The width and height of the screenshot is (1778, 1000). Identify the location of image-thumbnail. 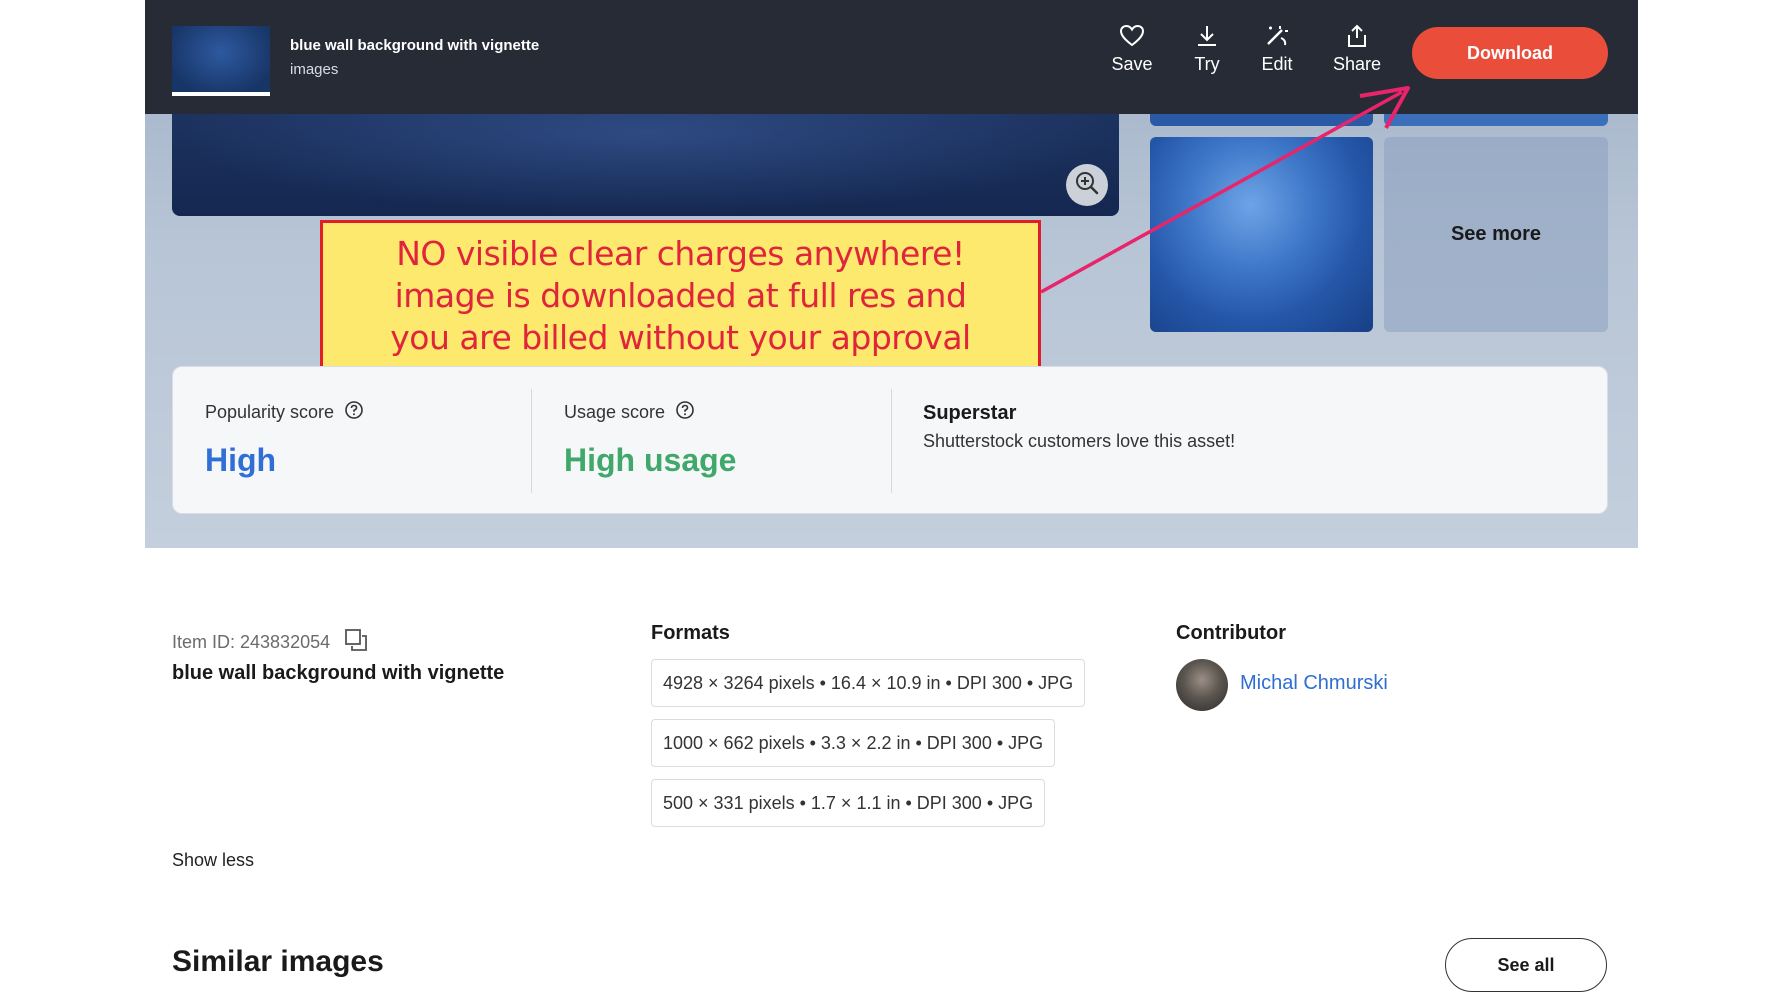
(221, 61).